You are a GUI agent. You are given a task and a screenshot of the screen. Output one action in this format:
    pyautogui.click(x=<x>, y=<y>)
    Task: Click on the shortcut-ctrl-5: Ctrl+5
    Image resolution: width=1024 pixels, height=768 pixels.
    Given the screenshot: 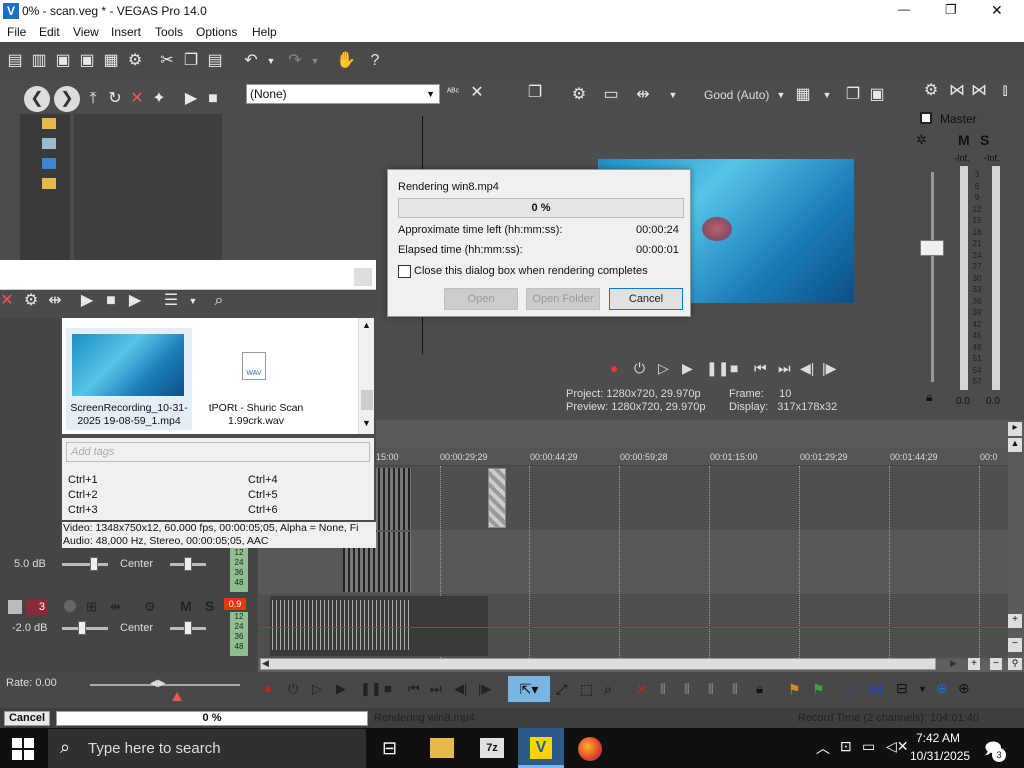 What is the action you would take?
    pyautogui.click(x=263, y=495)
    